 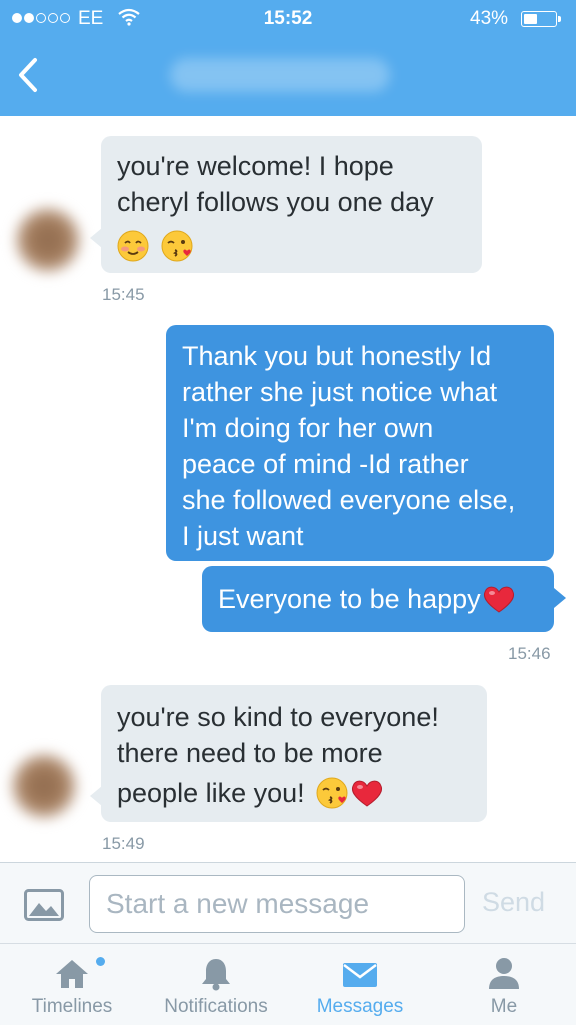 I want to click on tab-bar: Timelines Notifications Messages Me, so click(x=288, y=984).